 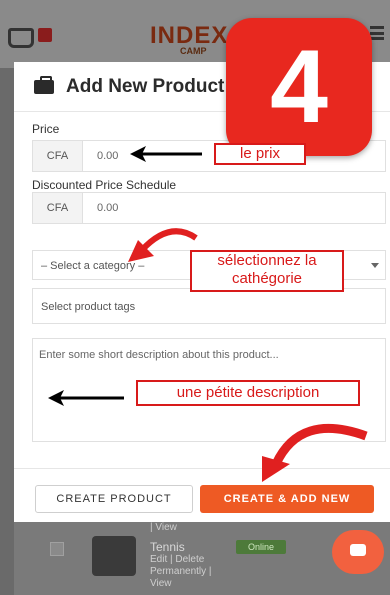 What do you see at coordinates (168, 240) in the screenshot?
I see `category-arrow-icon` at bounding box center [168, 240].